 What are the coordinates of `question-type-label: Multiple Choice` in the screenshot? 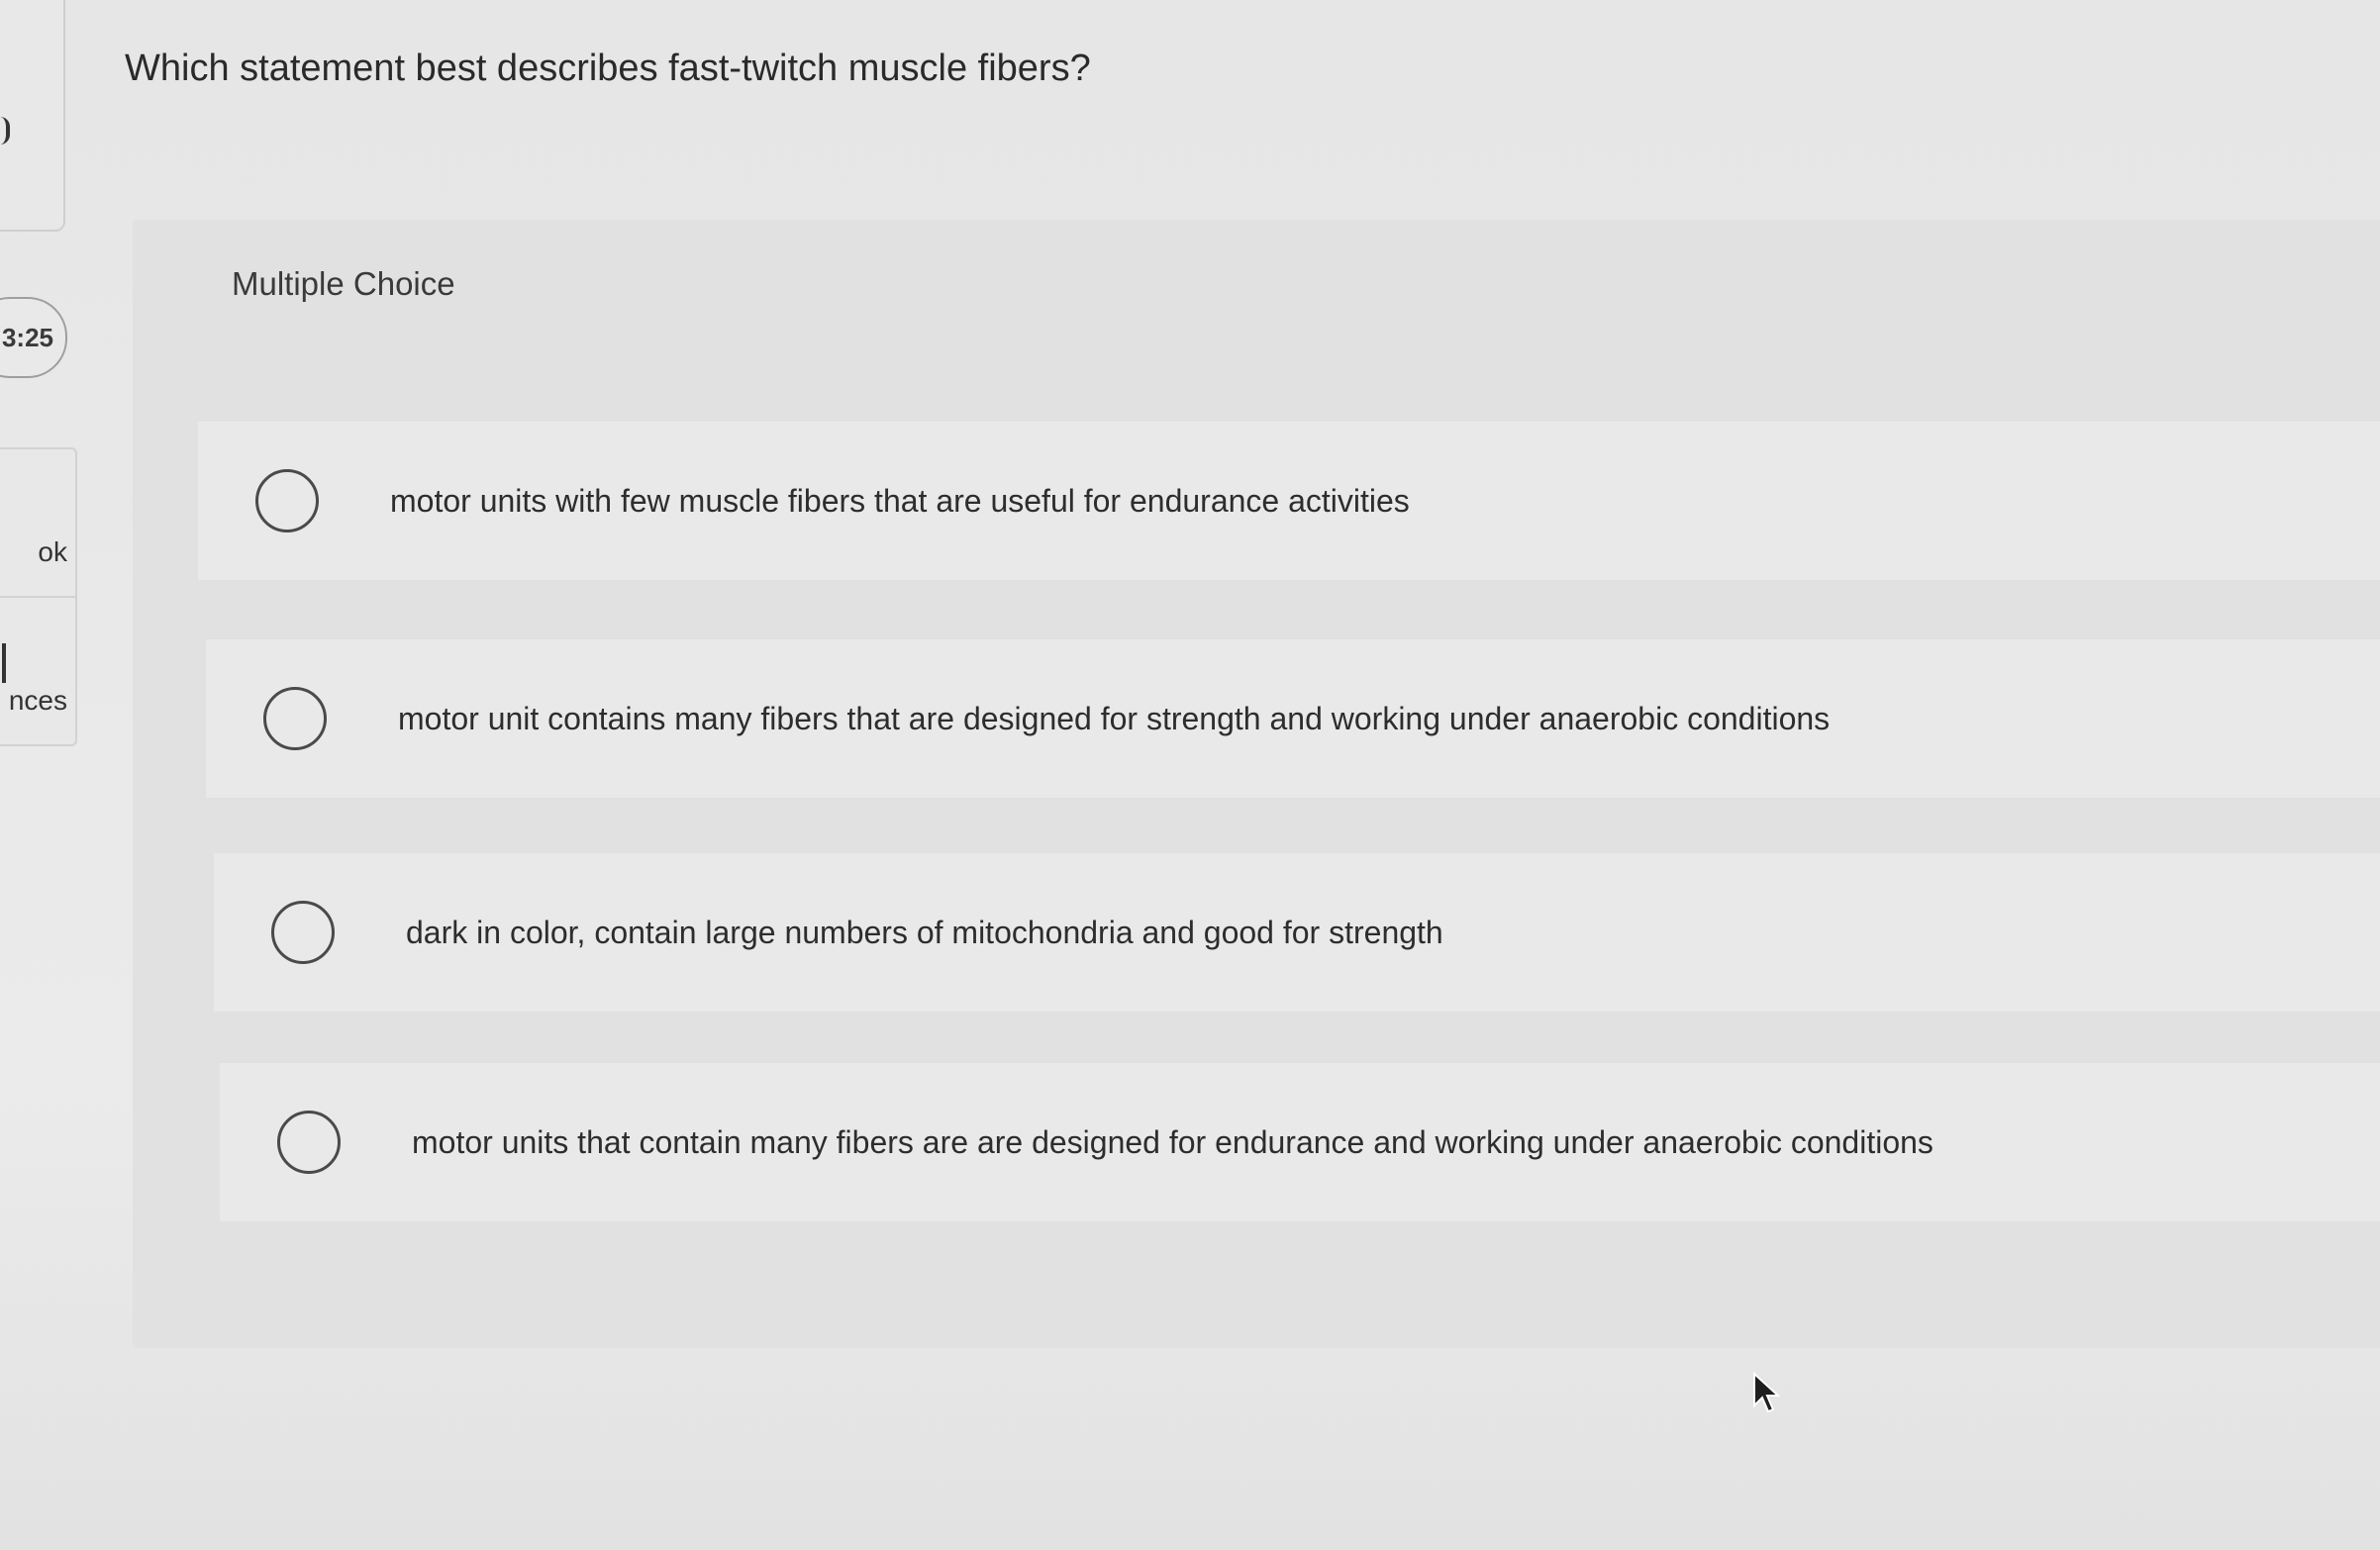 It's located at (343, 283).